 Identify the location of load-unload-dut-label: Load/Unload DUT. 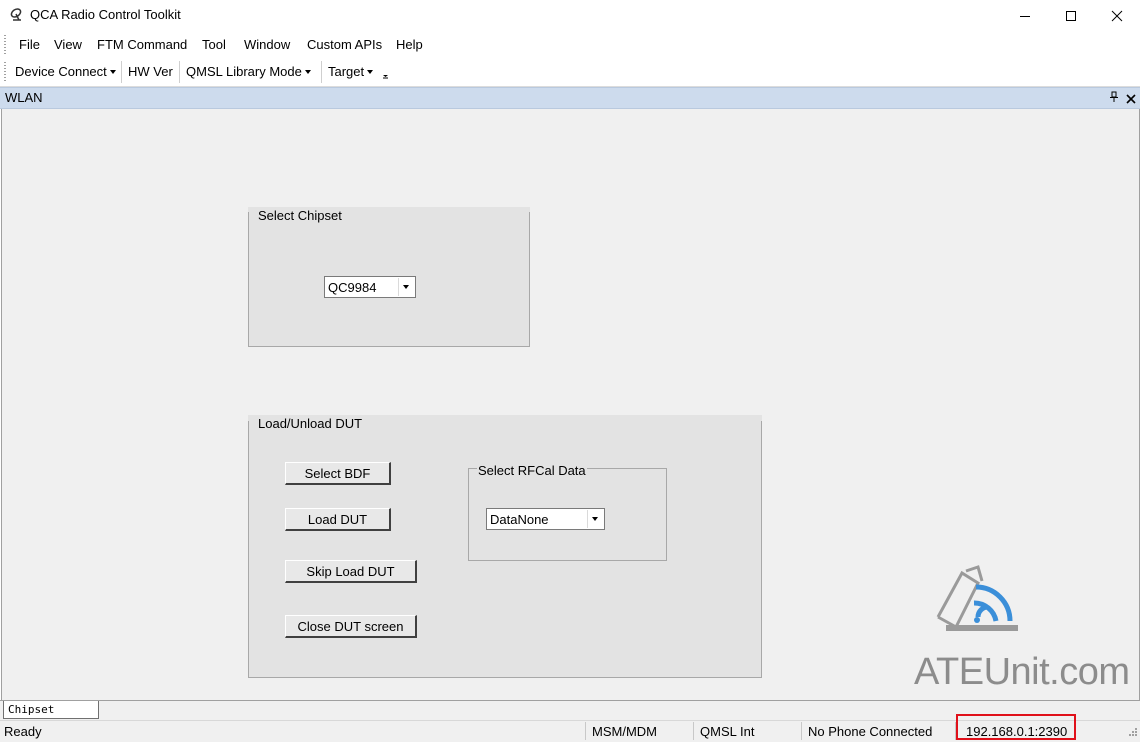
(310, 423).